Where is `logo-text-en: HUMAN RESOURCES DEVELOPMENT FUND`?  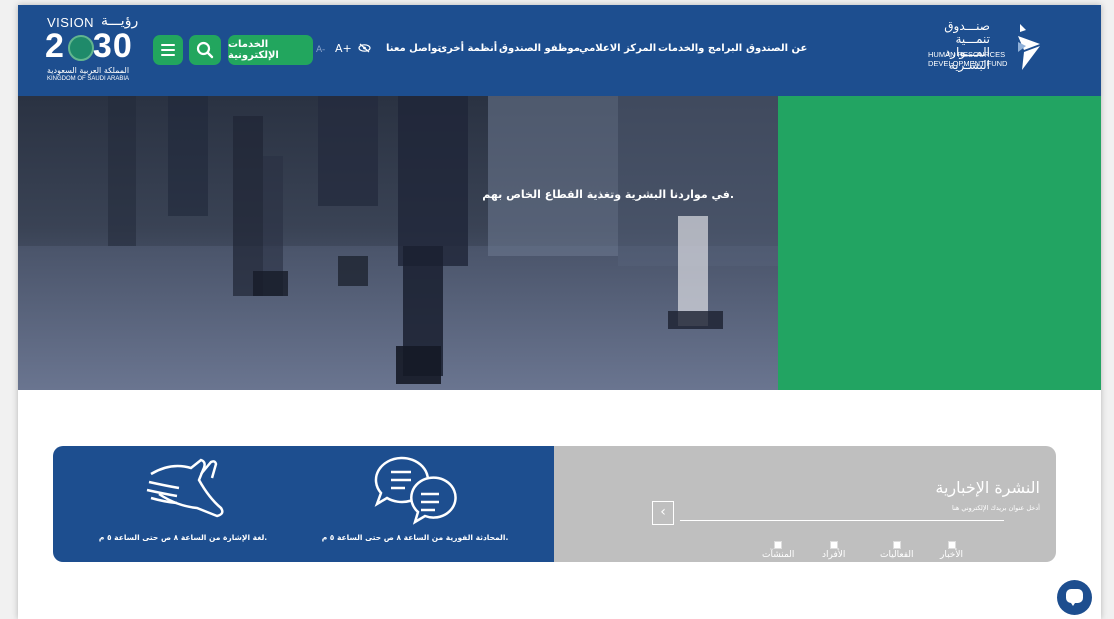 logo-text-en: HUMAN RESOURCES DEVELOPMENT FUND is located at coordinates (968, 59).